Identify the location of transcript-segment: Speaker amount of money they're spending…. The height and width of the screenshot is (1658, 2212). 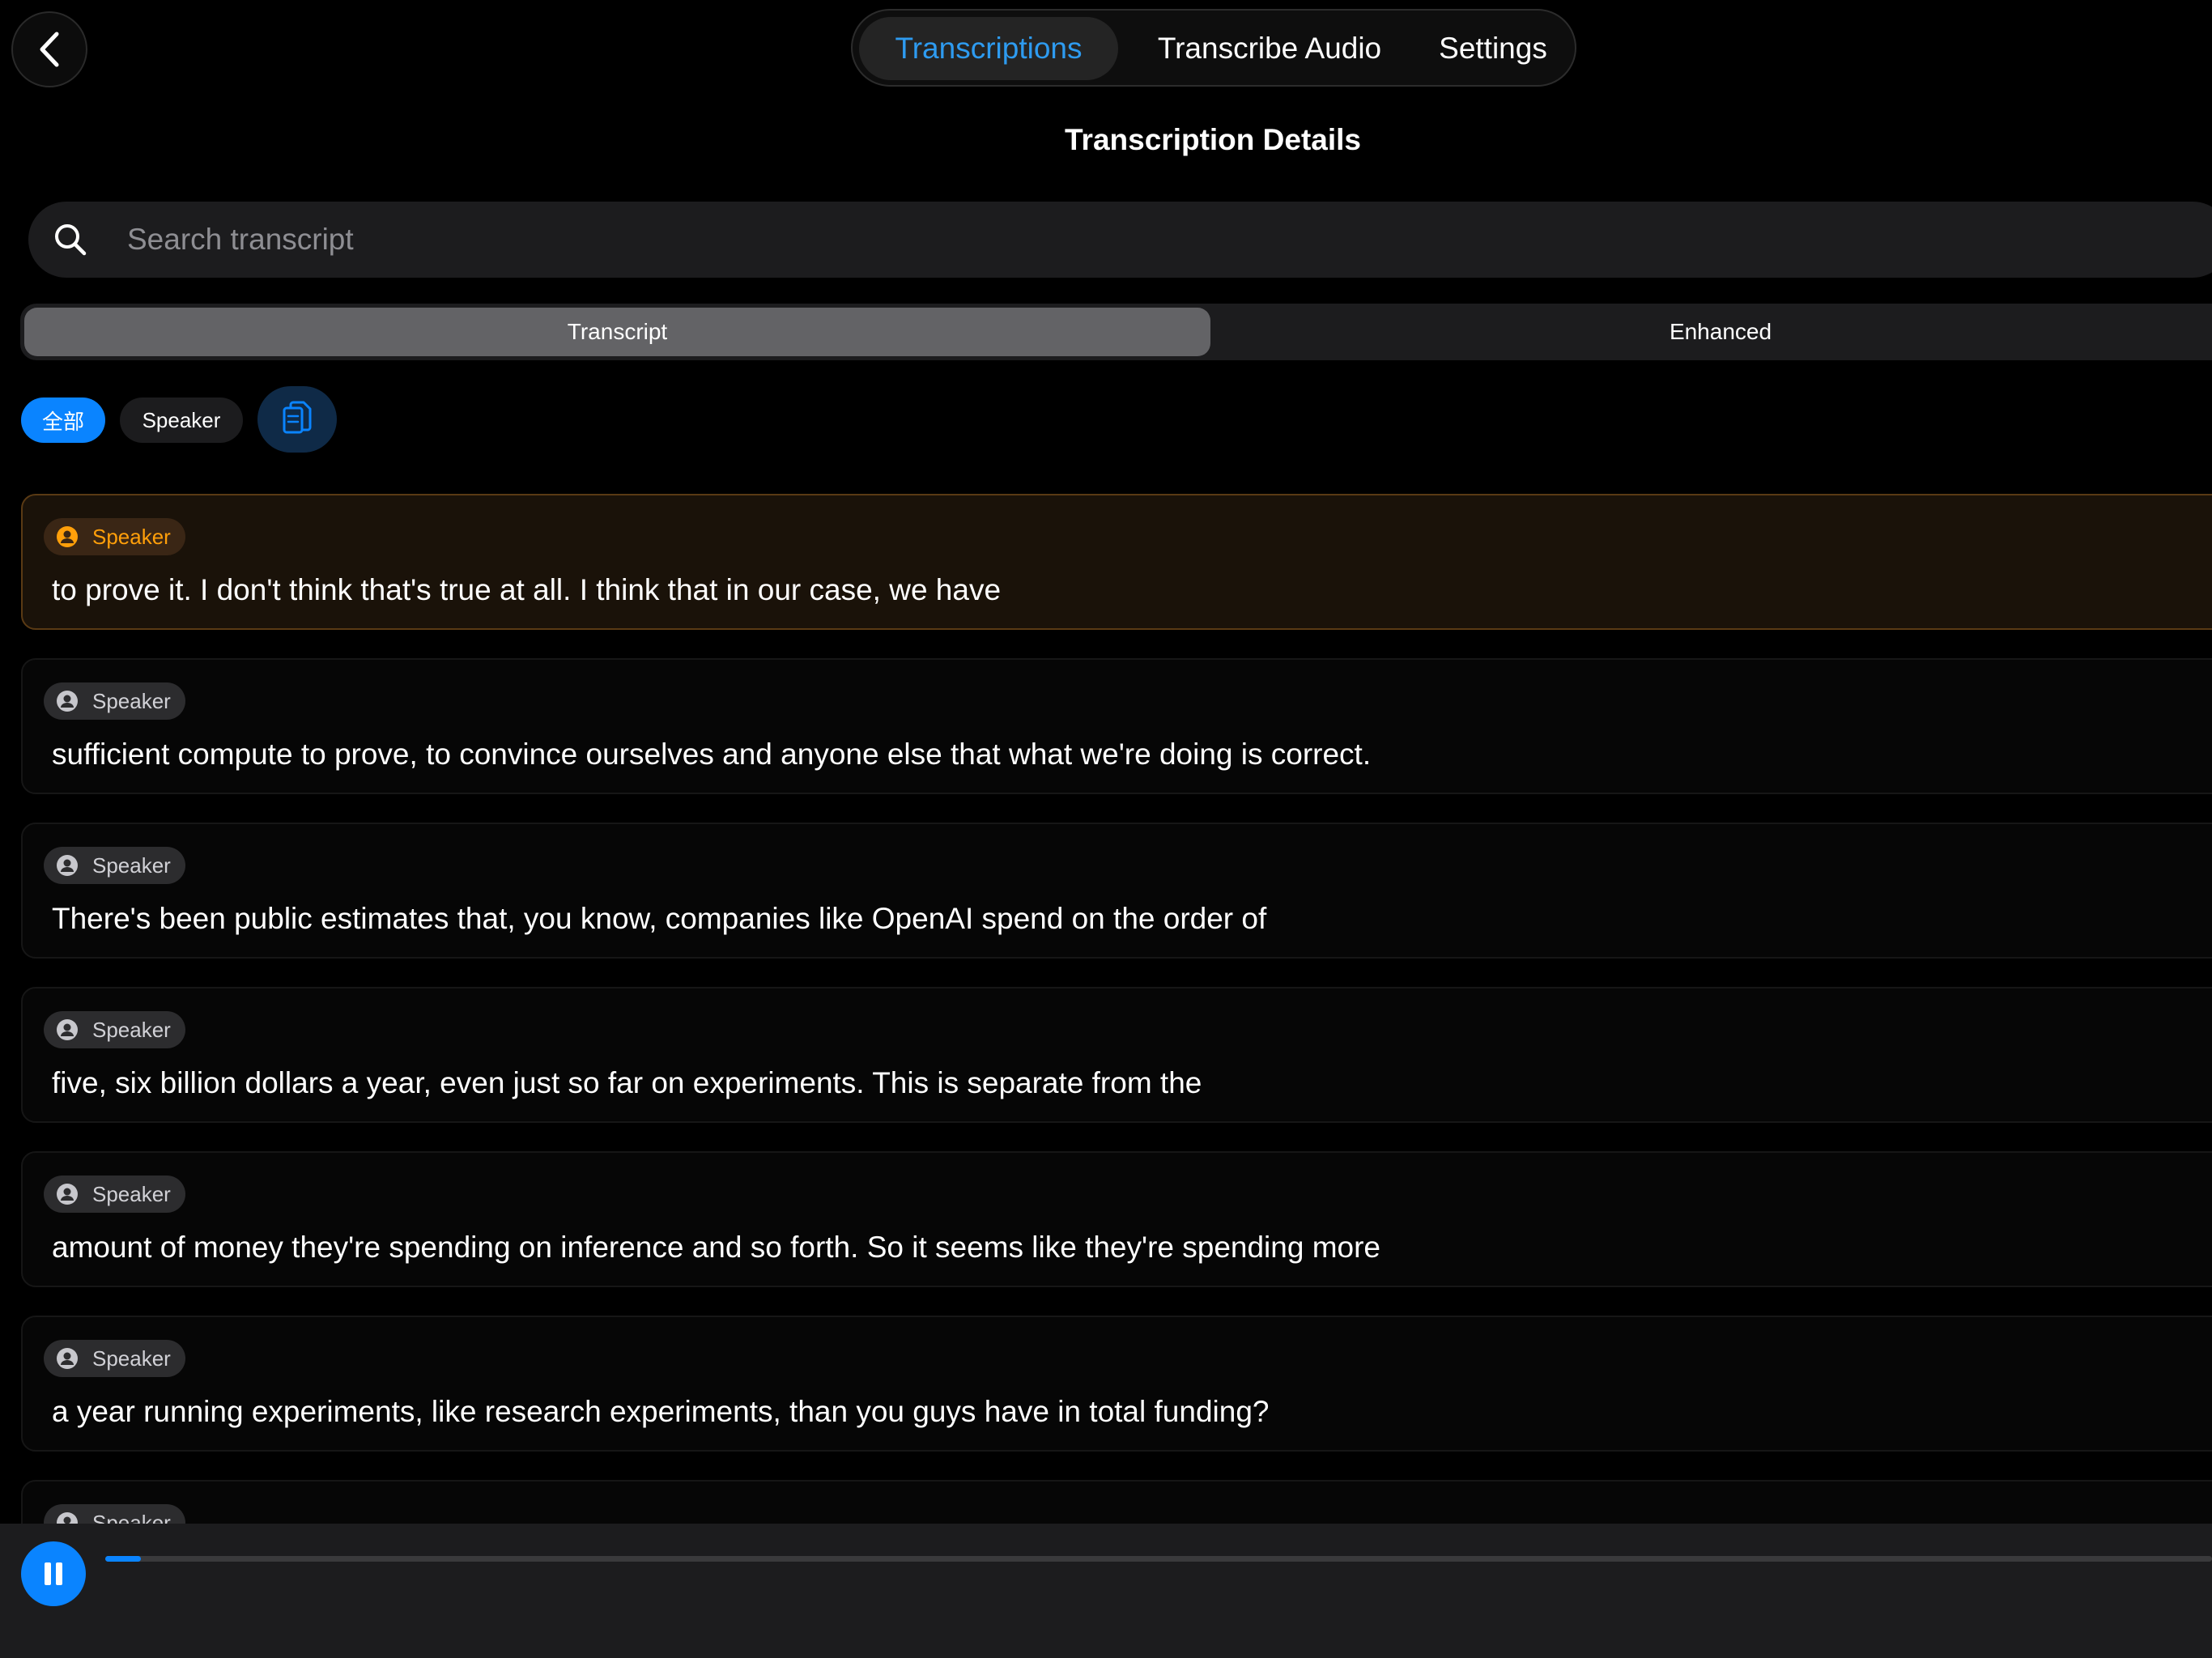
(1117, 1219).